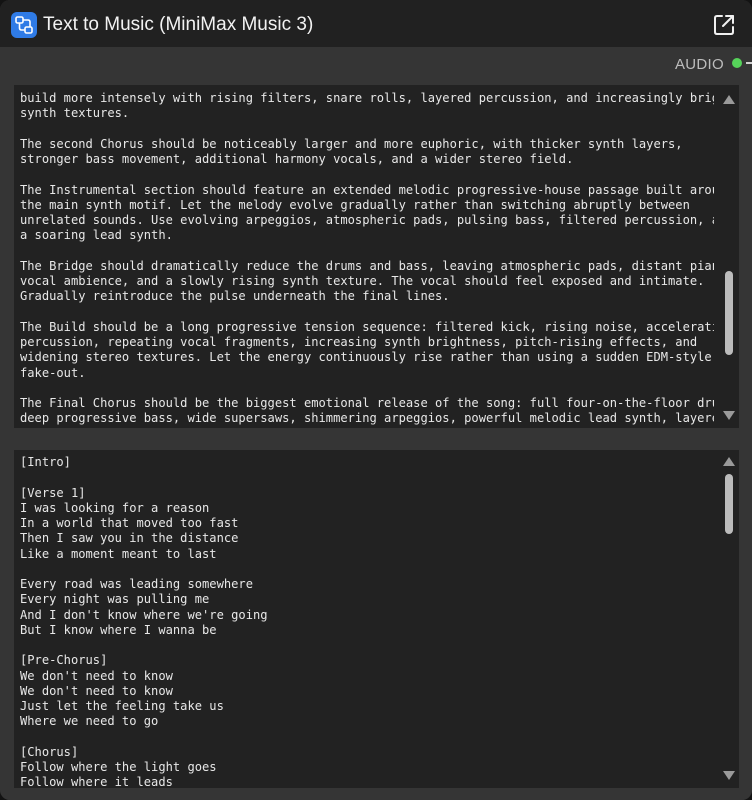  What do you see at coordinates (729, 619) in the screenshot?
I see `lyrics-scrollbar` at bounding box center [729, 619].